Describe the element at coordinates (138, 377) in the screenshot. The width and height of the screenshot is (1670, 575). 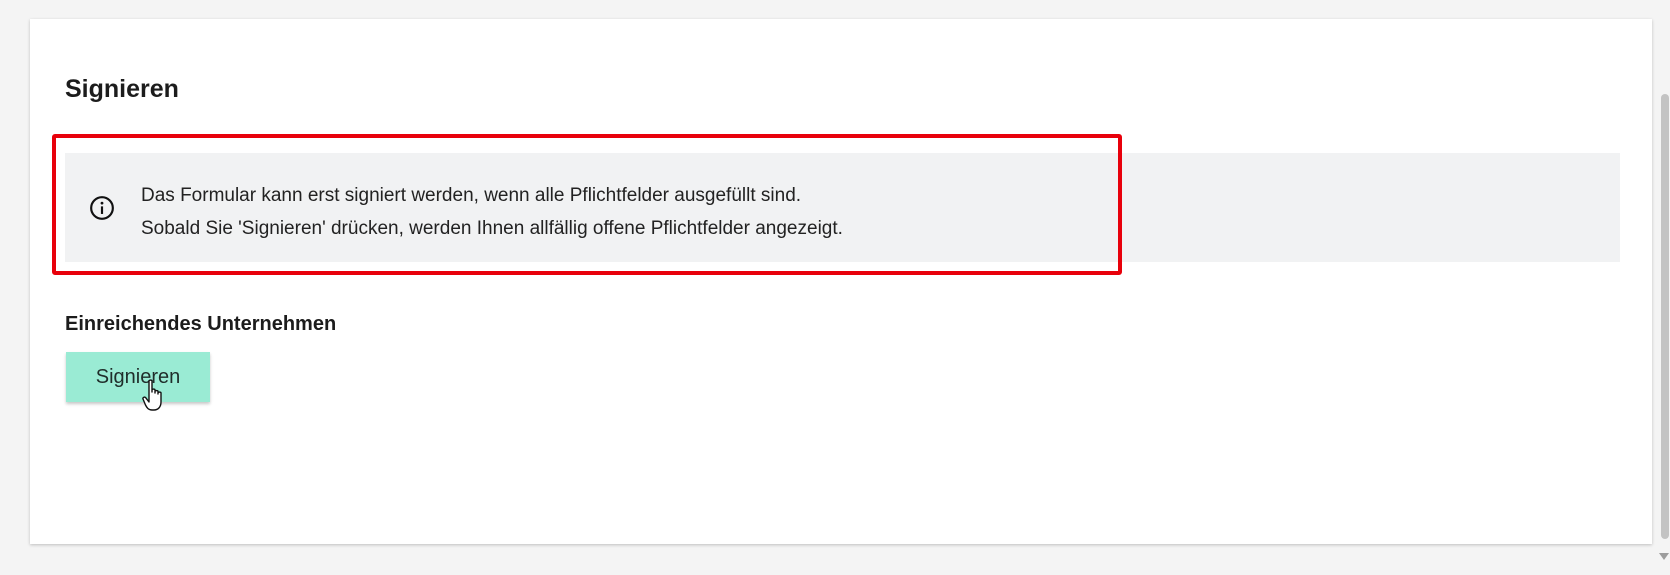
I see `sign-button: Signieren` at that location.